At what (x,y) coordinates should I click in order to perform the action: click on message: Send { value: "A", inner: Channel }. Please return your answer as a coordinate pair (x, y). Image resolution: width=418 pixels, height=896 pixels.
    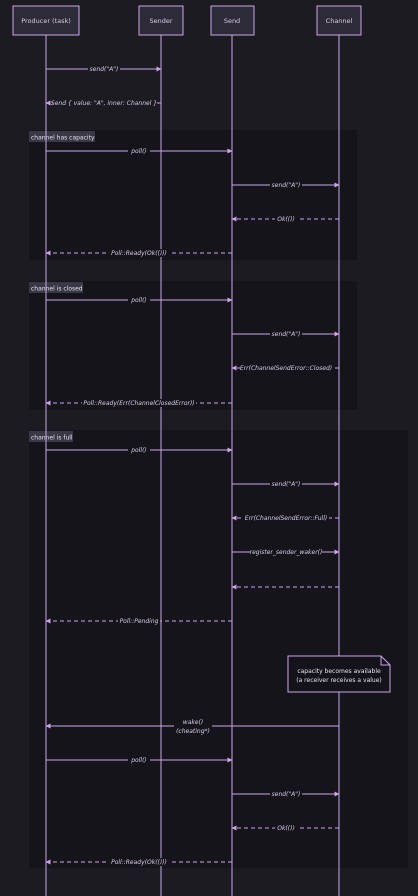
    Looking at the image, I should click on (103, 103).